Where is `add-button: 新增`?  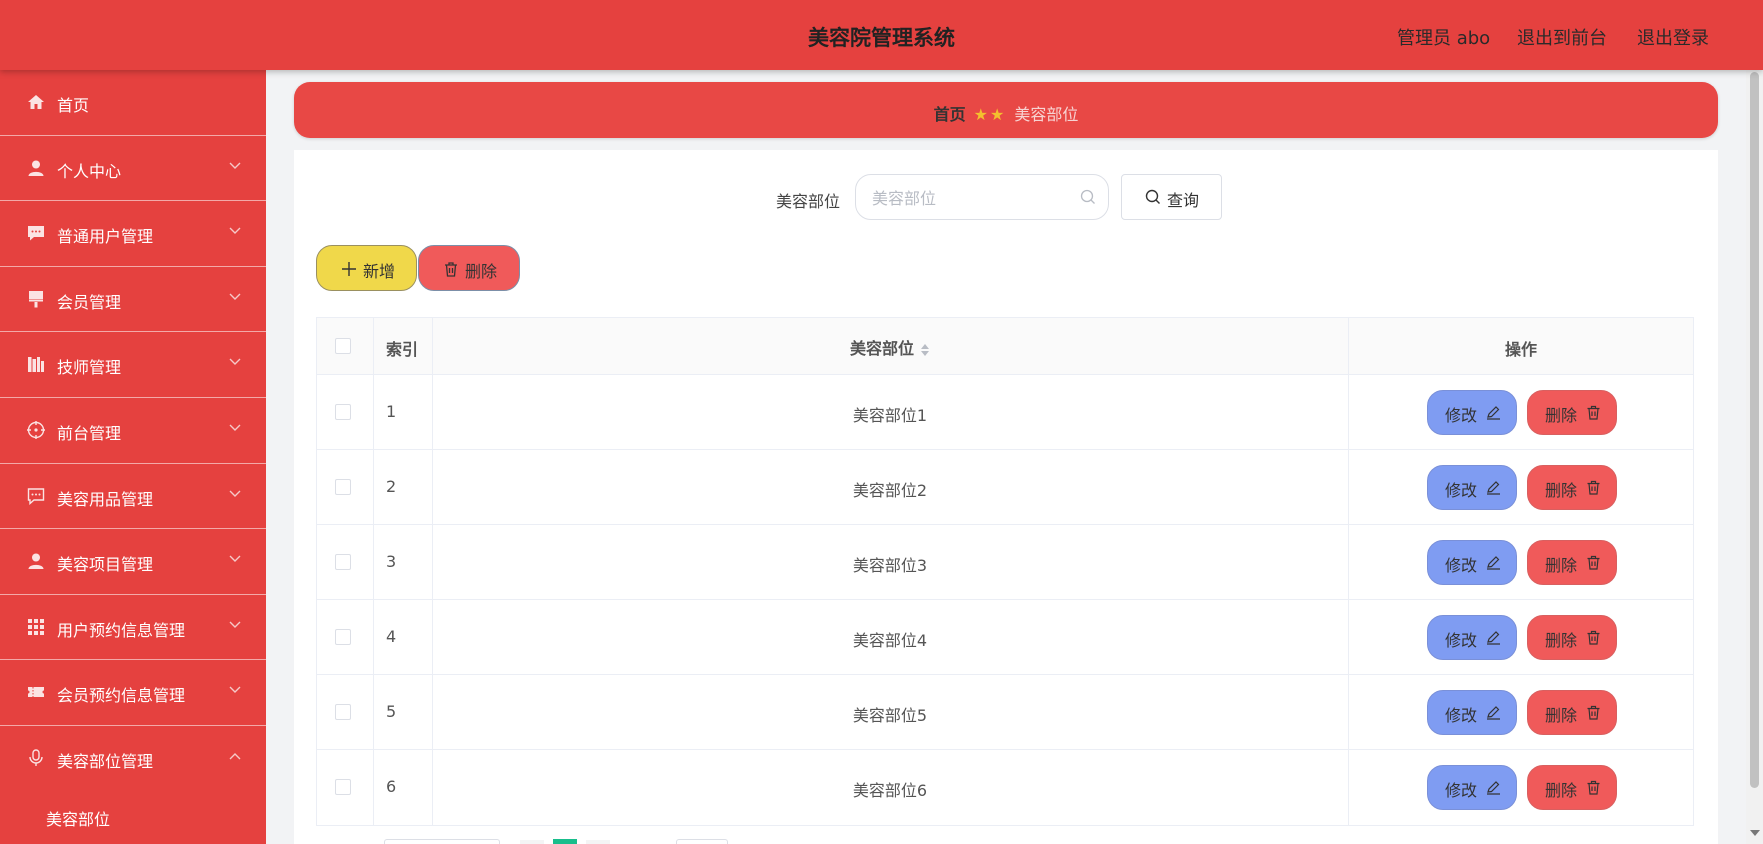
add-button: 新增 is located at coordinates (366, 268).